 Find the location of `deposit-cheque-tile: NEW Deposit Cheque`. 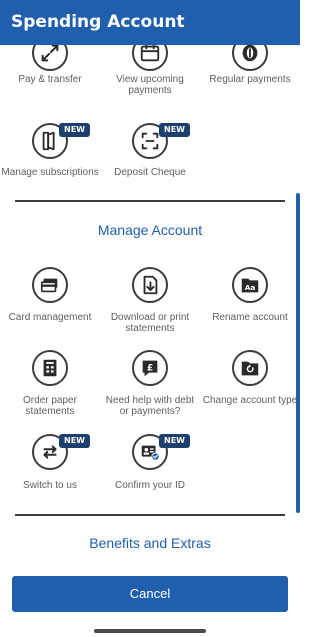

deposit-cheque-tile: NEW Deposit Cheque is located at coordinates (150, 158).